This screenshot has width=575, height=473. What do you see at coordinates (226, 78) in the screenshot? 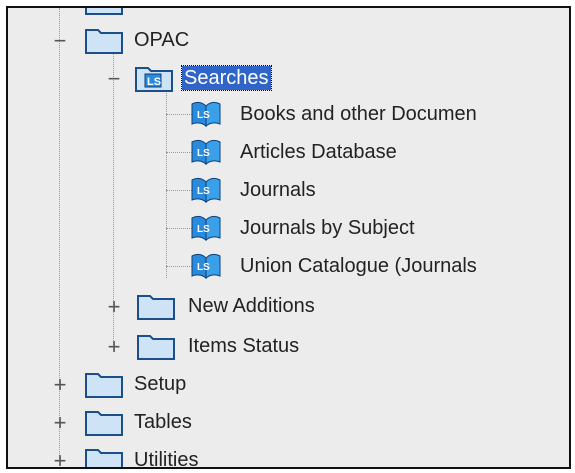
I see `tree-node-label: Searches` at bounding box center [226, 78].